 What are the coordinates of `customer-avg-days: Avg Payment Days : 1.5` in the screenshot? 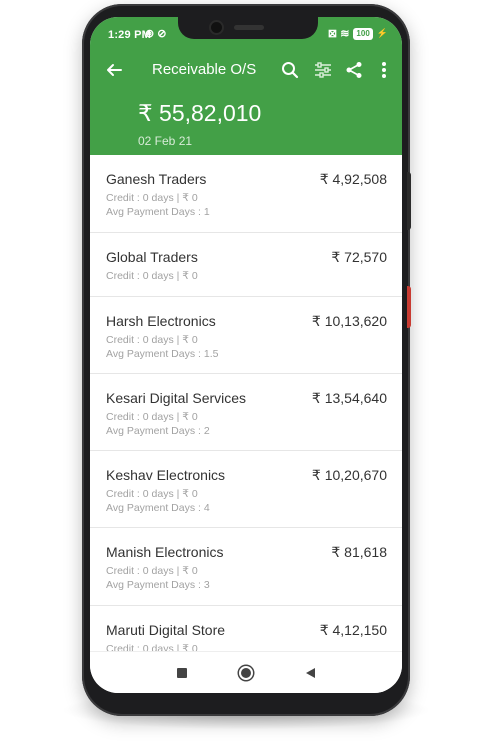 It's located at (162, 354).